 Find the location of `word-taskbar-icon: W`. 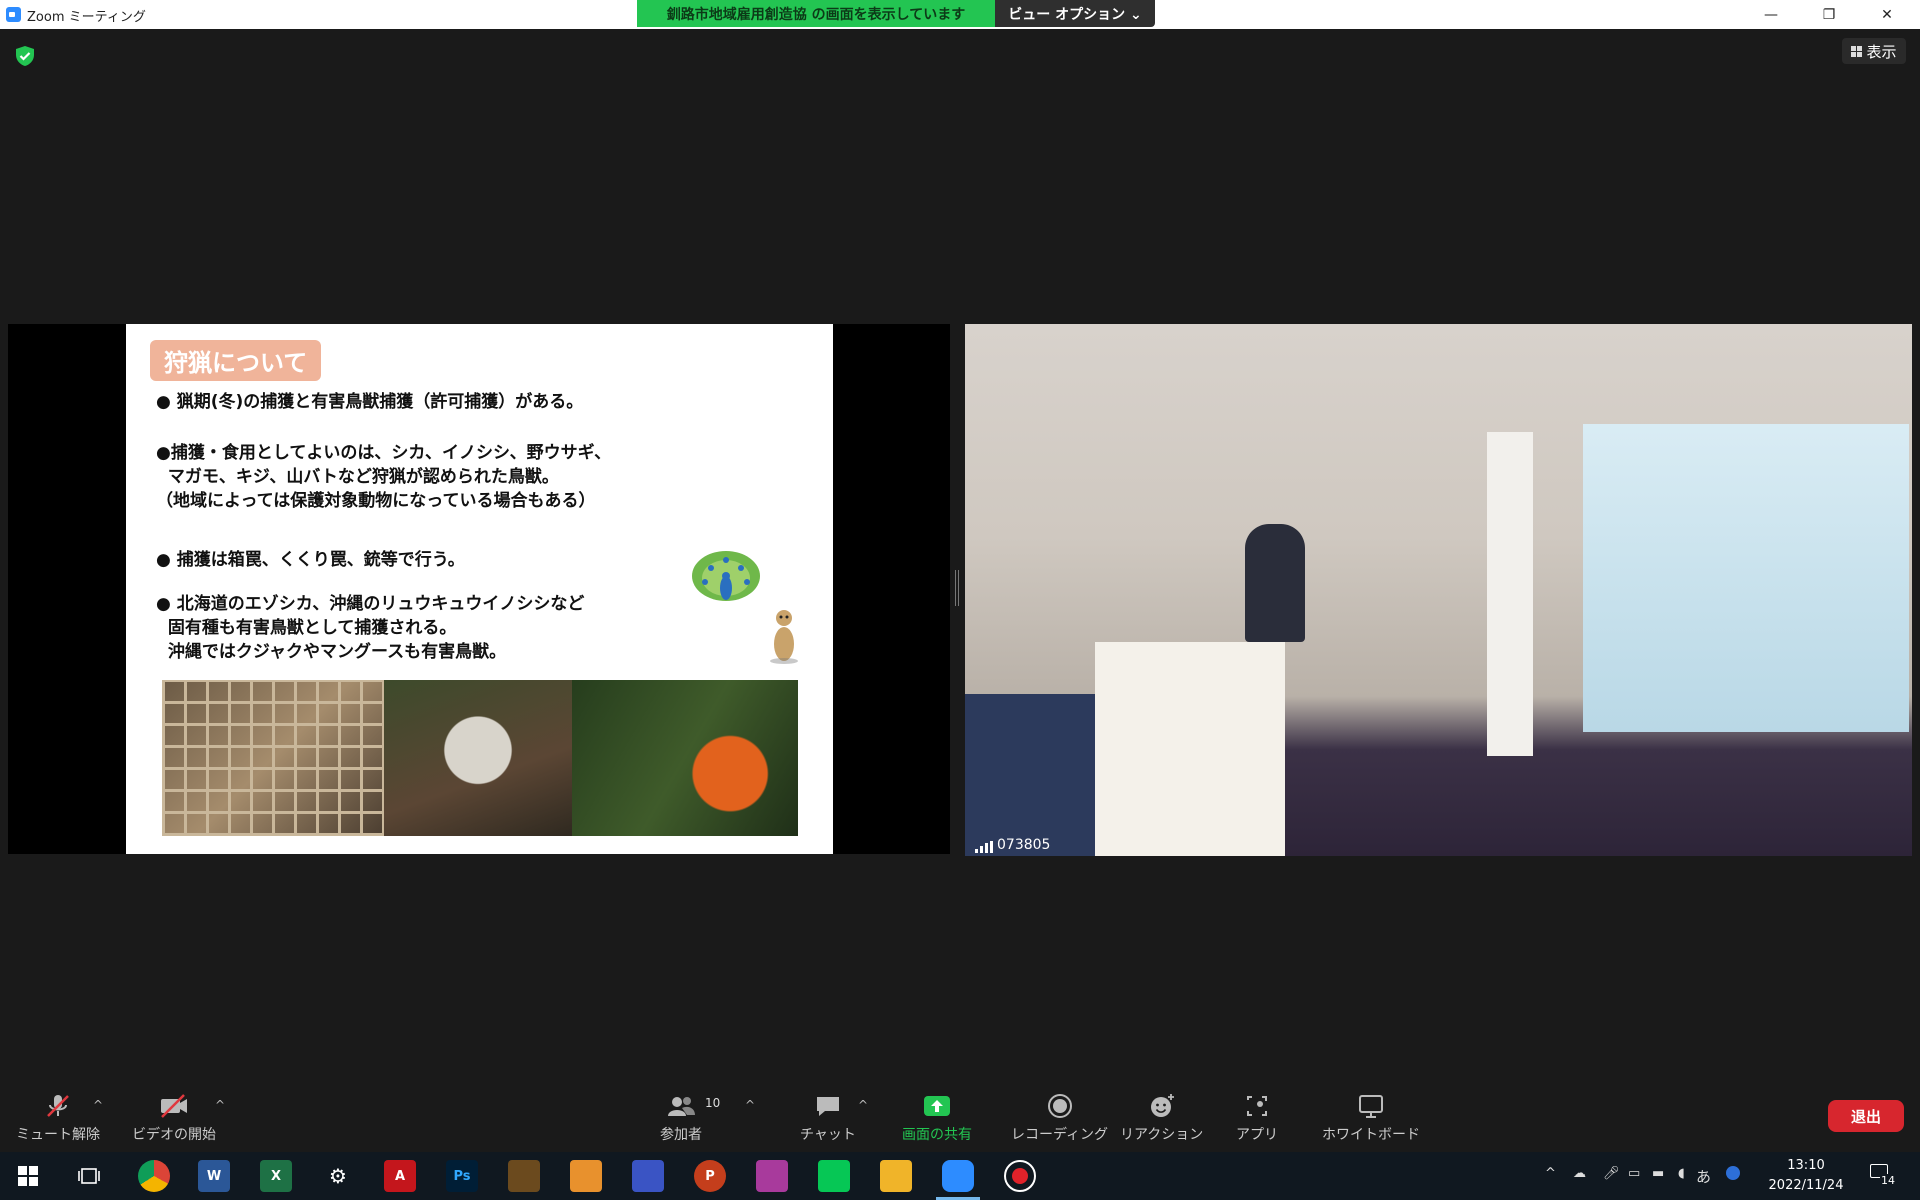

word-taskbar-icon: W is located at coordinates (214, 1176).